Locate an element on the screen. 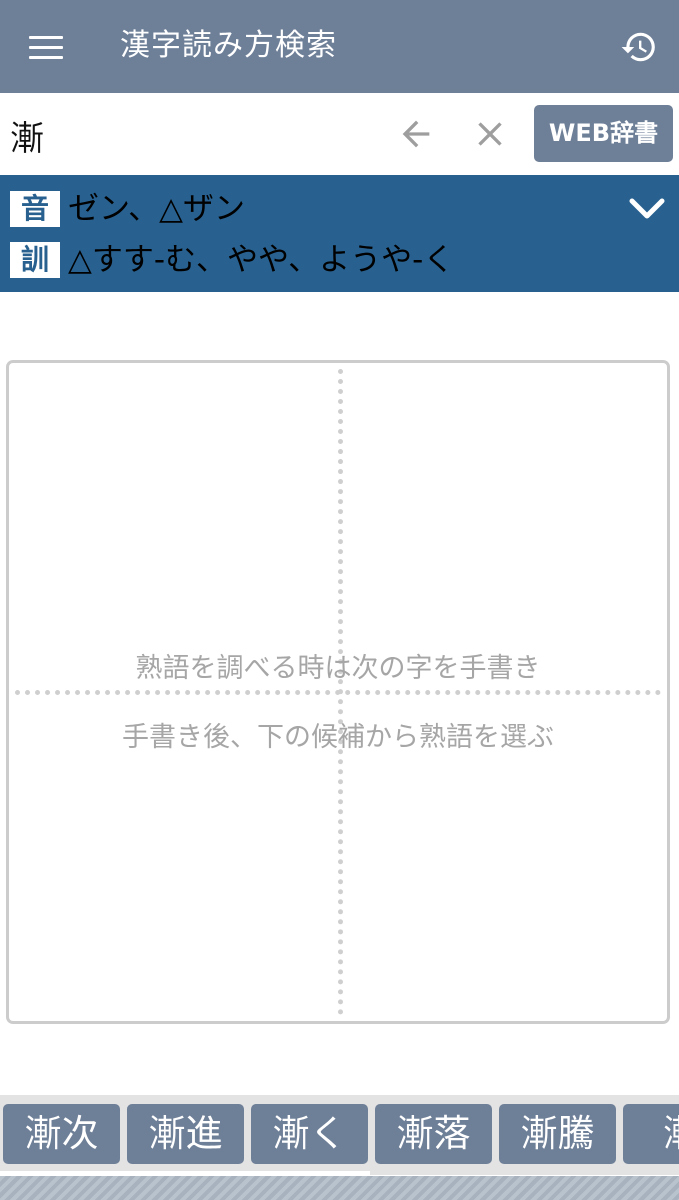 The height and width of the screenshot is (1200, 679). on-reading-text: ゼン、△ザン is located at coordinates (156, 209).